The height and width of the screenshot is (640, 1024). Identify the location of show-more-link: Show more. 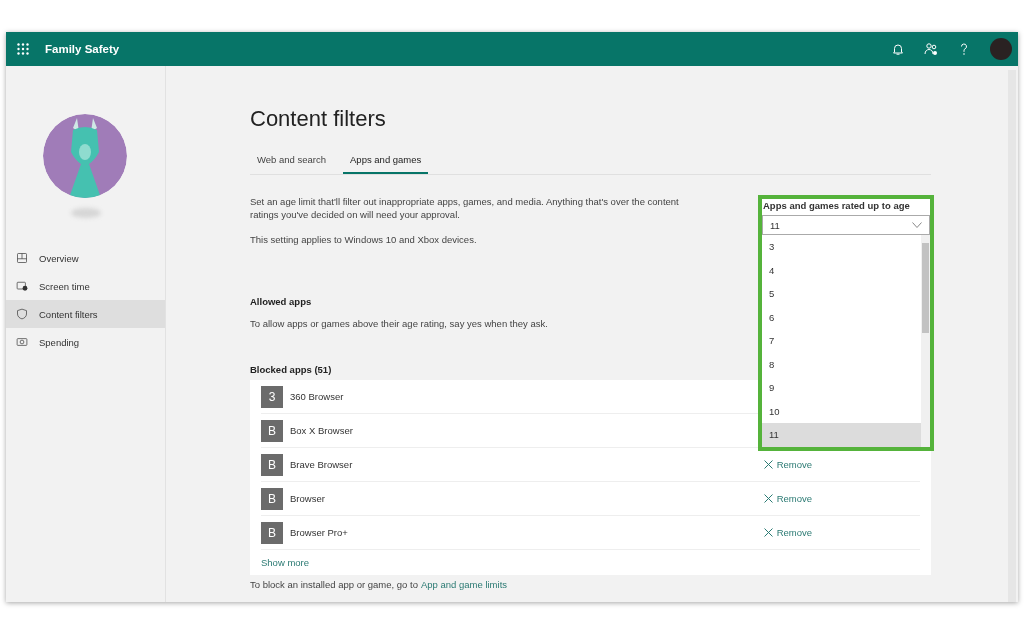
(285, 562).